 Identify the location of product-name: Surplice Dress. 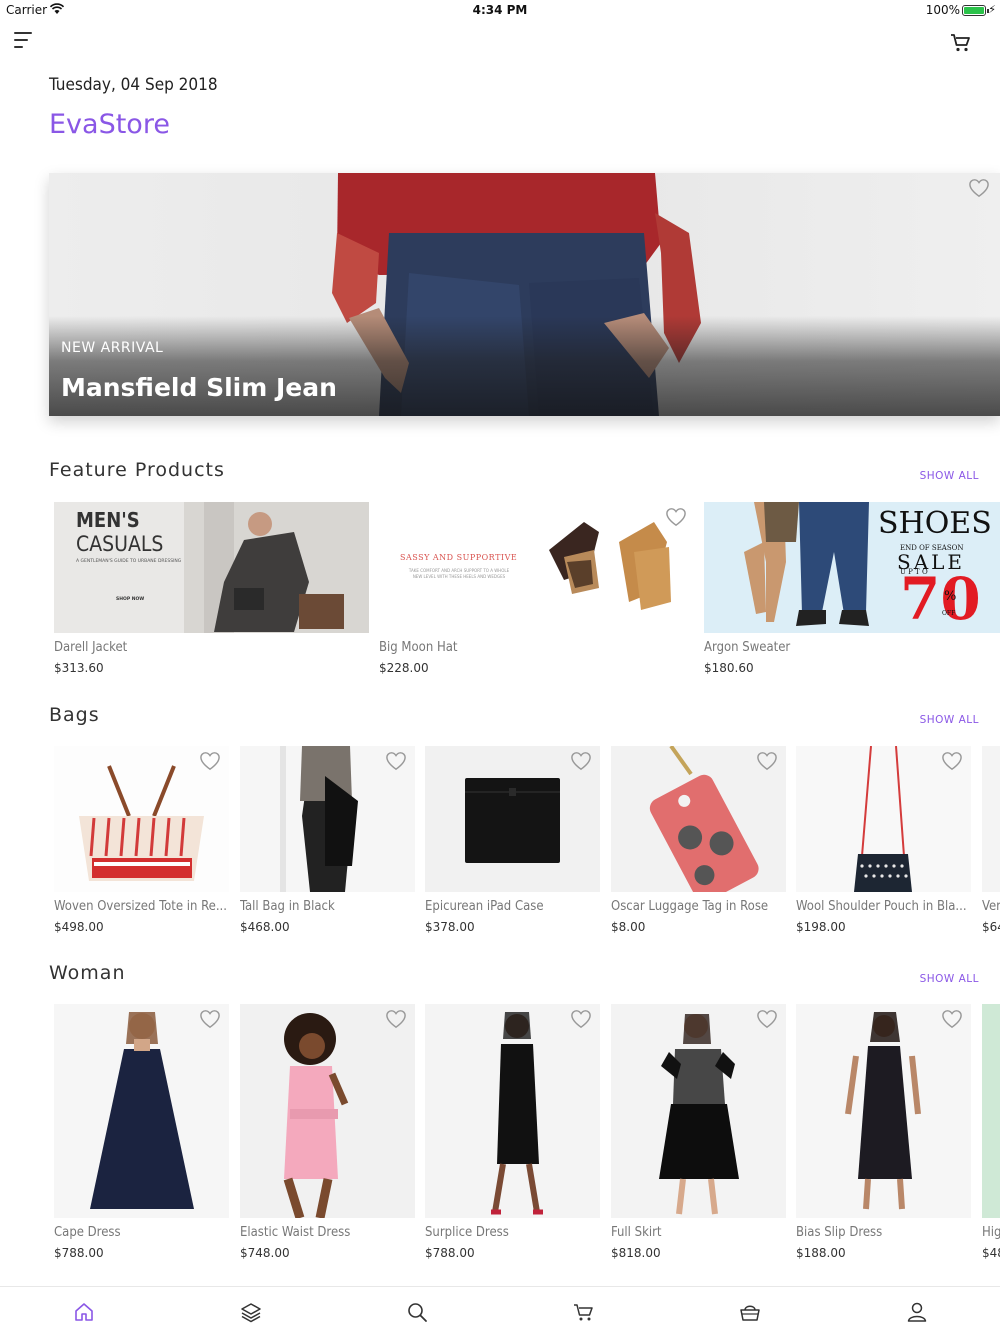
(467, 1232).